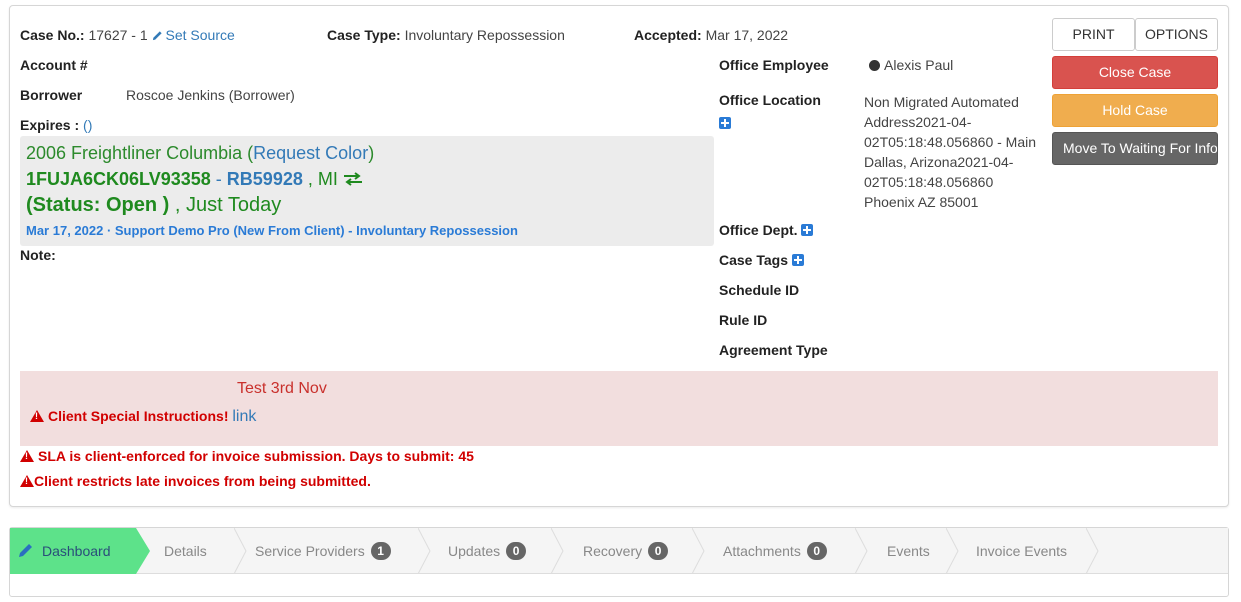  I want to click on tab-label: Updates, so click(474, 551).